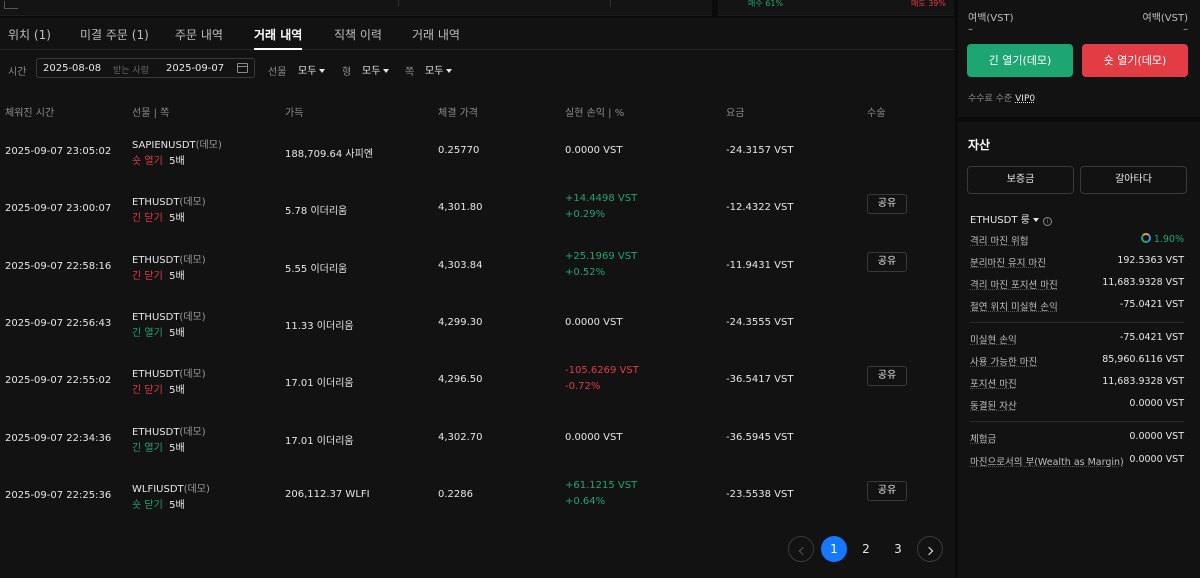 This screenshot has height=578, width=1200. Describe the element at coordinates (58, 266) in the screenshot. I see `fill-time: 2025-09-07 22:58:16` at that location.